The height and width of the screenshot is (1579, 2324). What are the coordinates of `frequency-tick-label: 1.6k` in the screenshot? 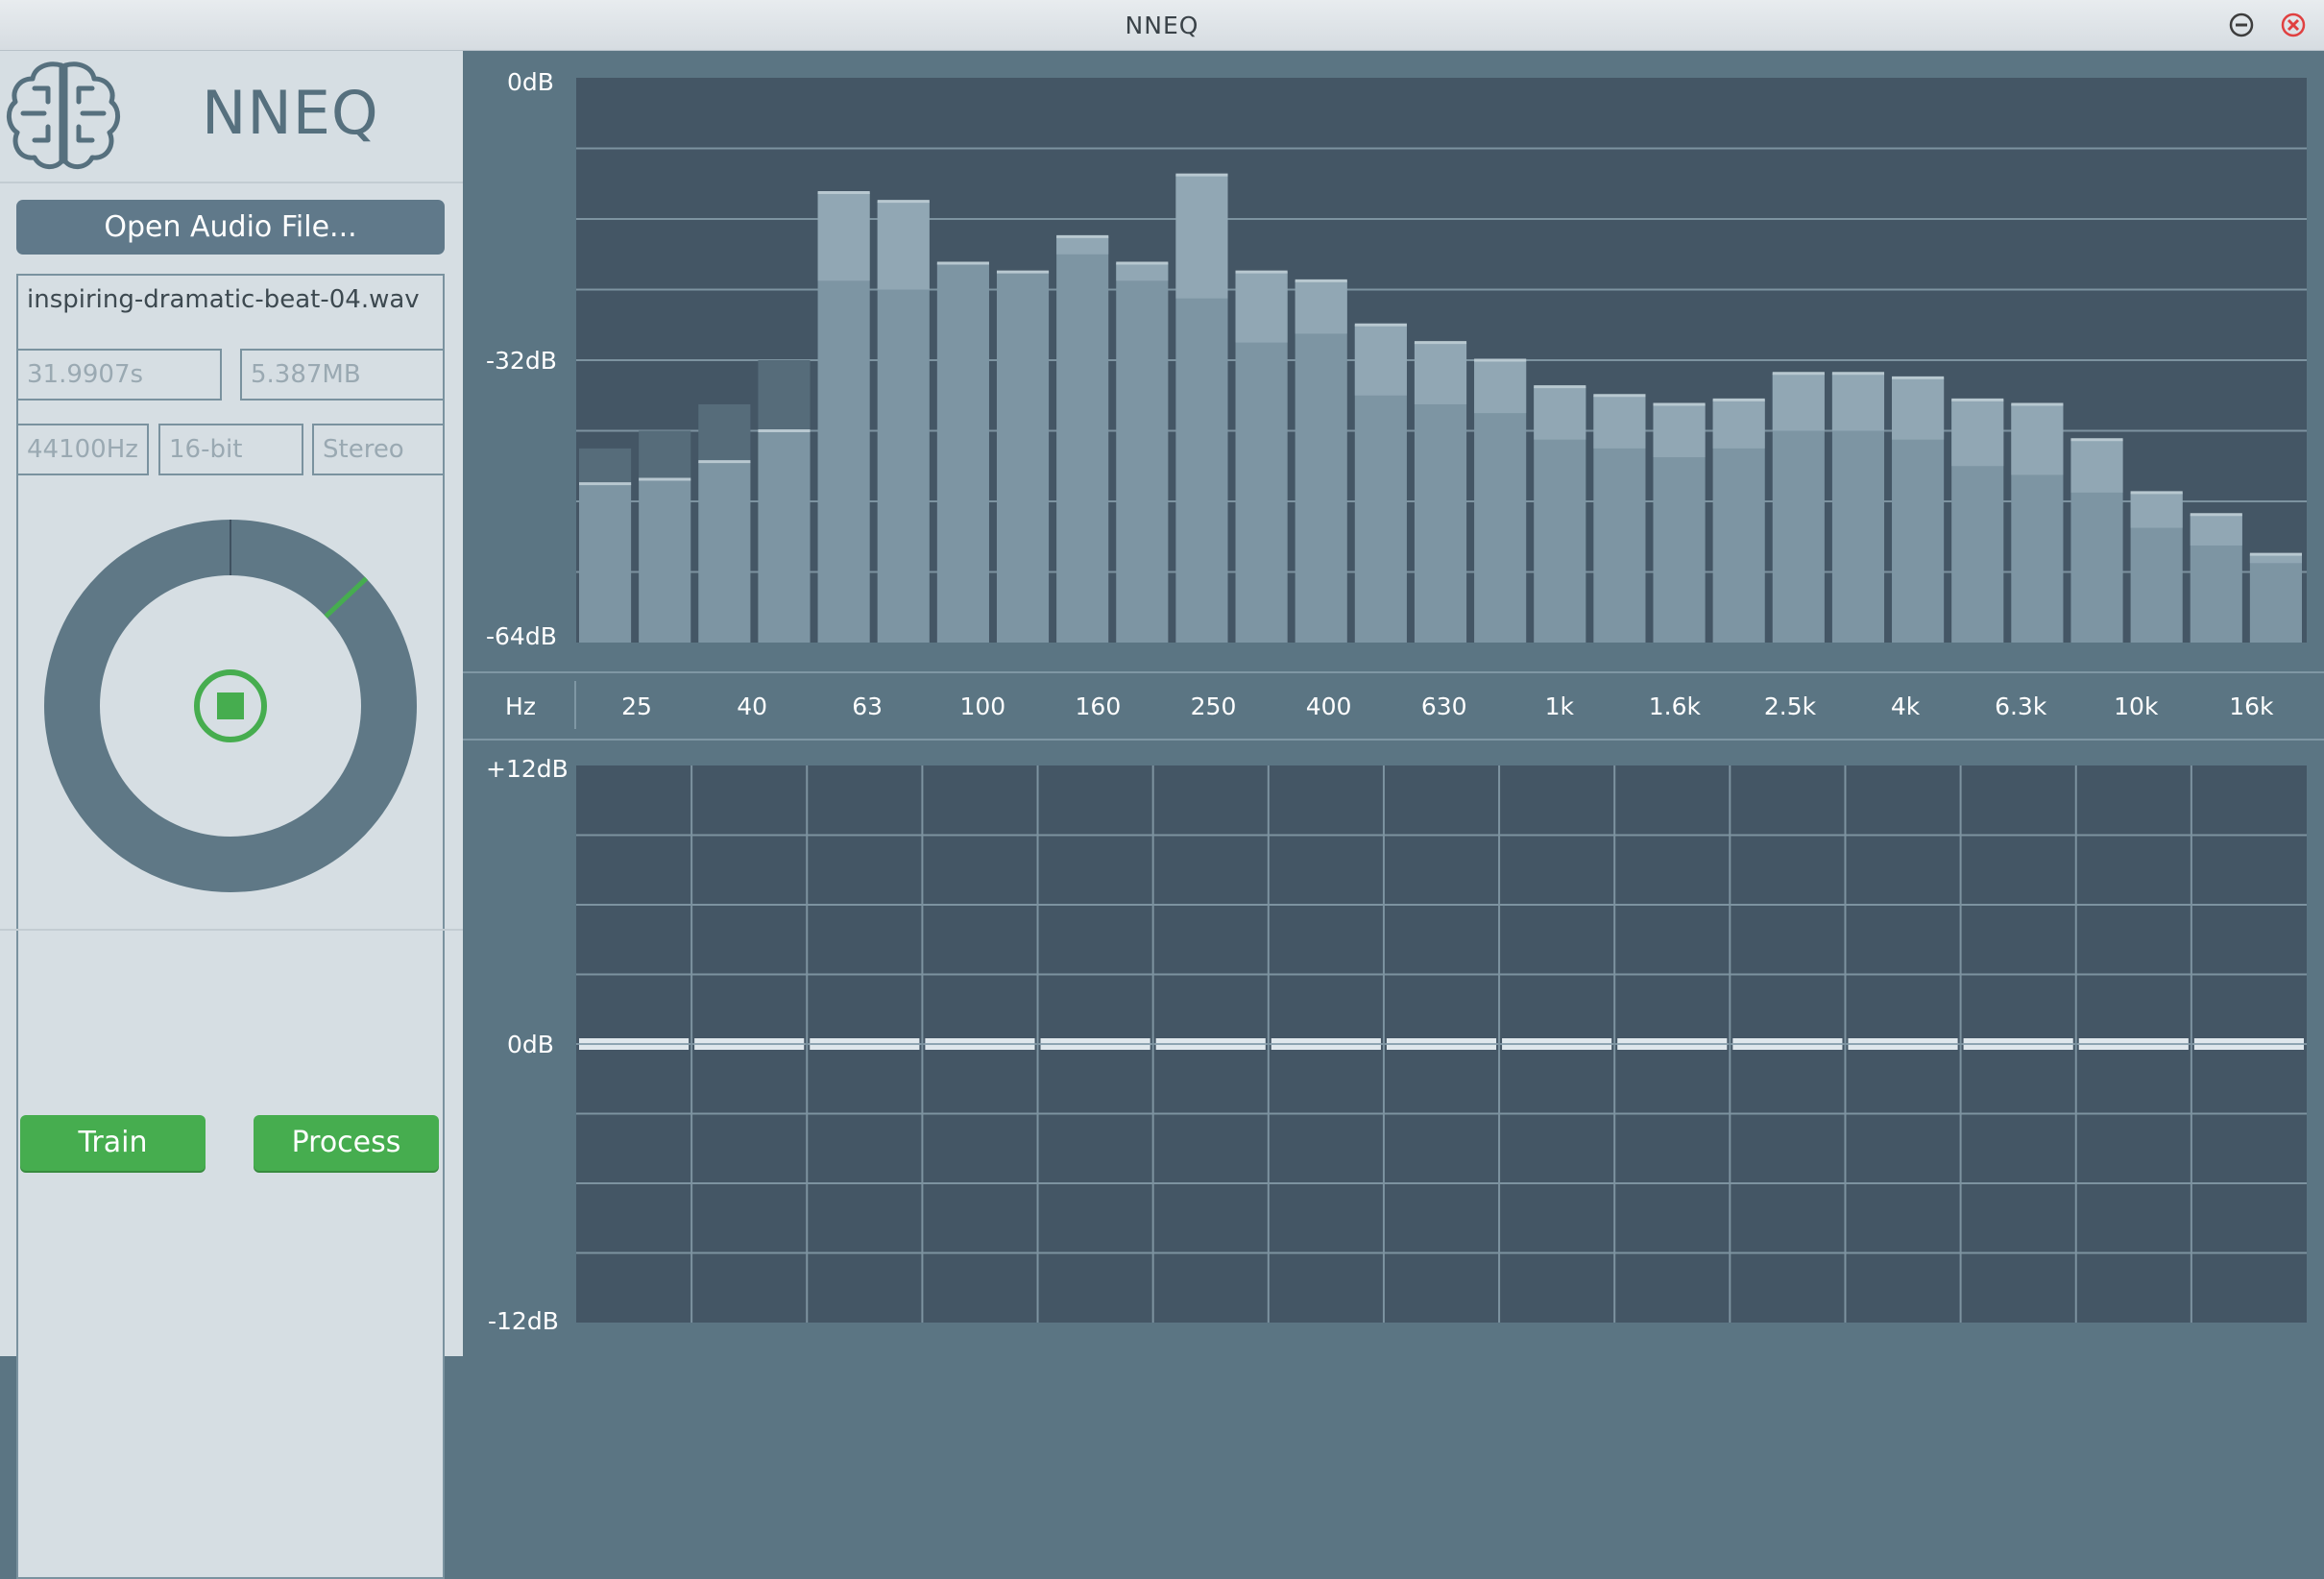 It's located at (1675, 706).